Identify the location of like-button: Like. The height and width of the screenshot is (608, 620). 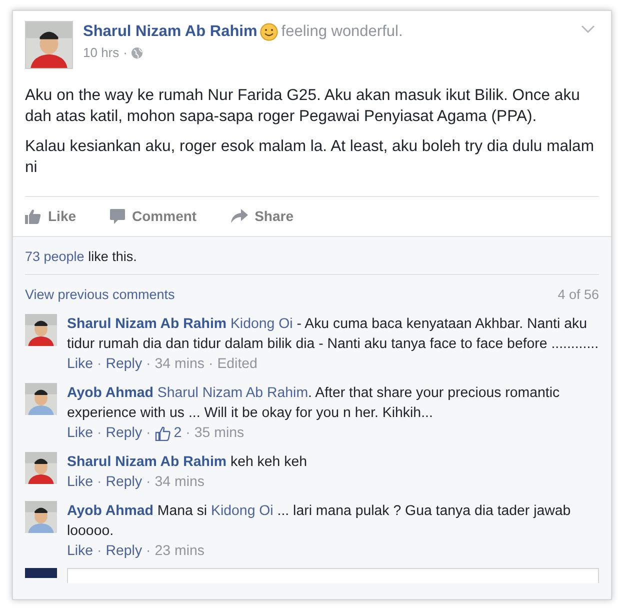
(50, 216).